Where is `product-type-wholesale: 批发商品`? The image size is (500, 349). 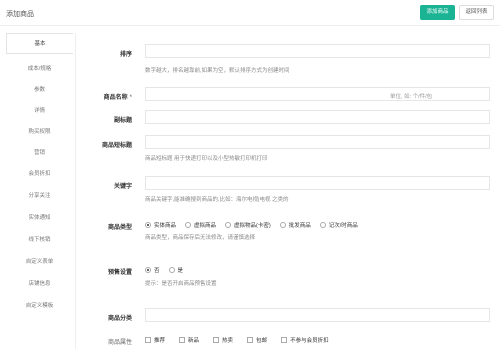
product-type-wholesale: 批发商品 is located at coordinates (295, 225).